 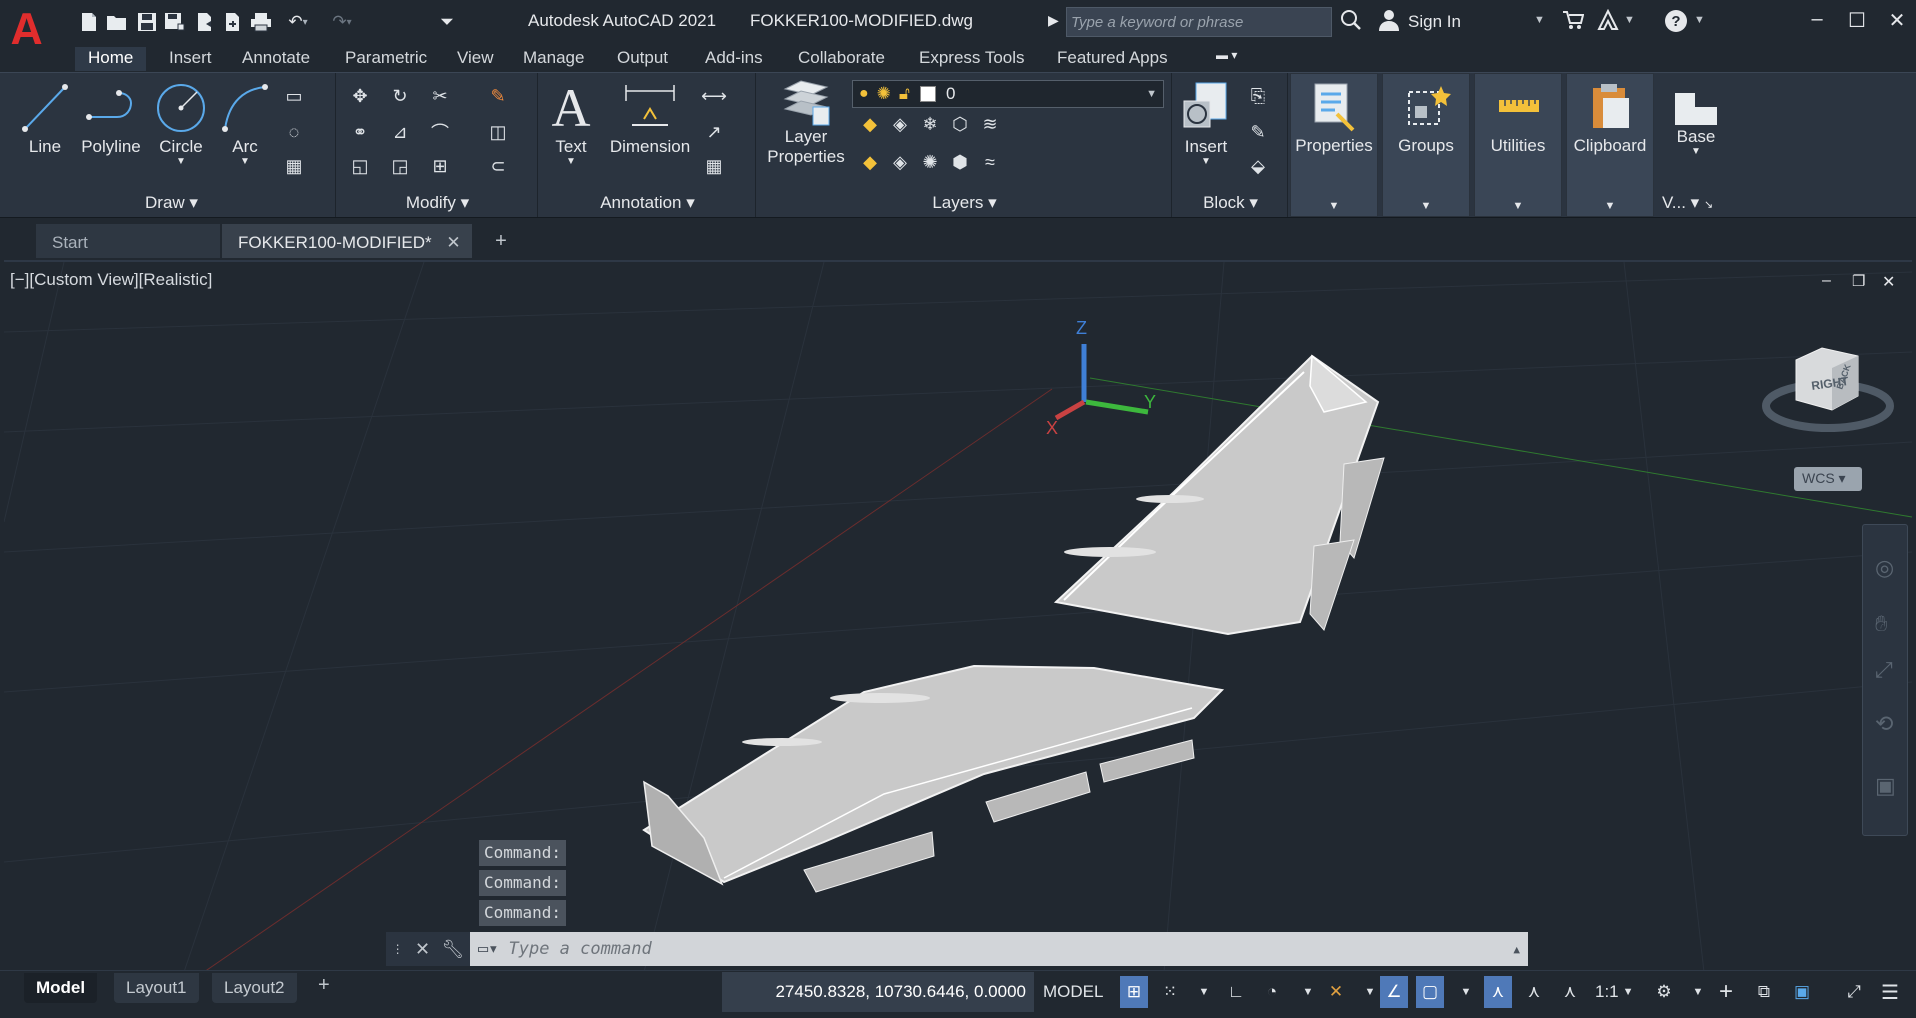 I want to click on cart-icon, so click(x=1573, y=21).